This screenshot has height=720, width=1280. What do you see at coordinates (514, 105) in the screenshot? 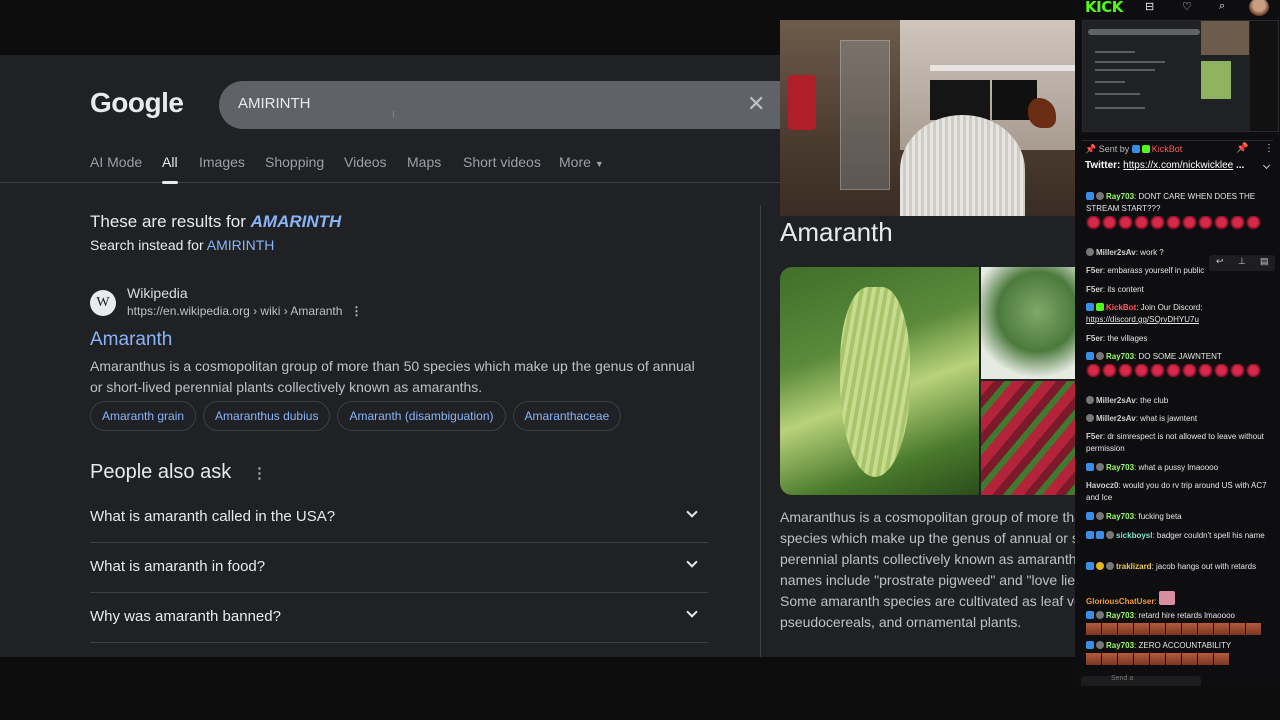
I see `search-box: AMIRINTH ✕` at bounding box center [514, 105].